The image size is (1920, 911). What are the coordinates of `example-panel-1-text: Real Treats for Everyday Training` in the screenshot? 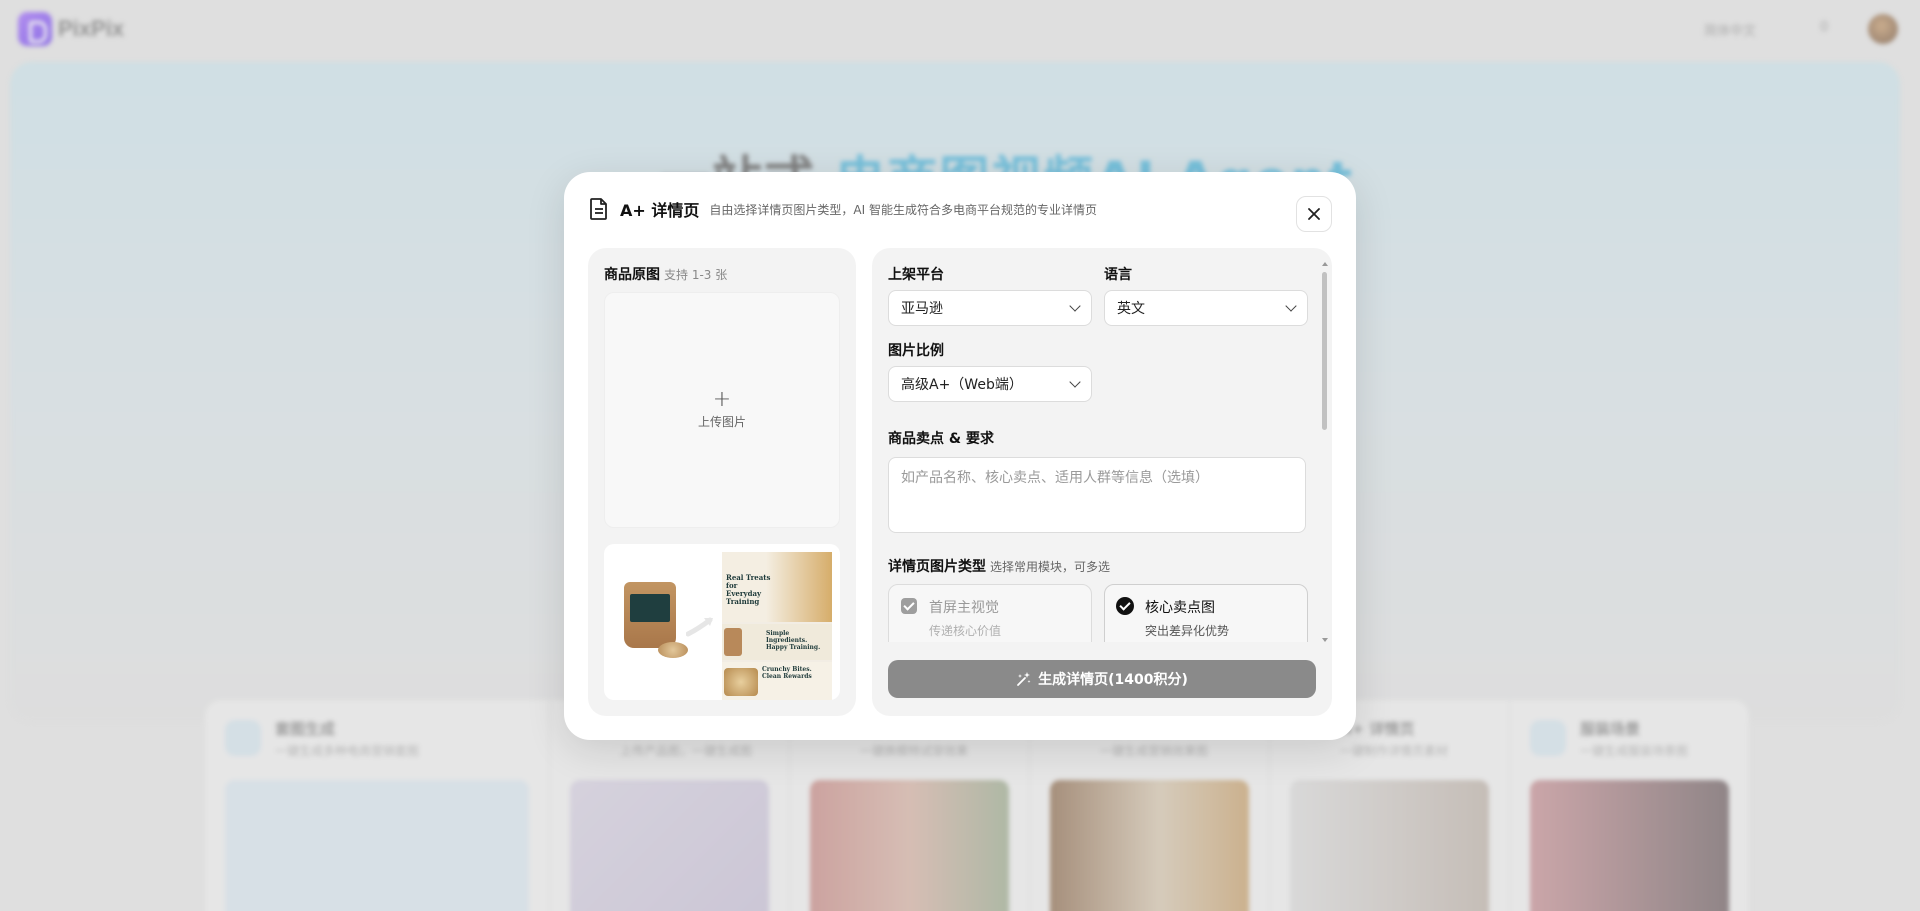 It's located at (748, 589).